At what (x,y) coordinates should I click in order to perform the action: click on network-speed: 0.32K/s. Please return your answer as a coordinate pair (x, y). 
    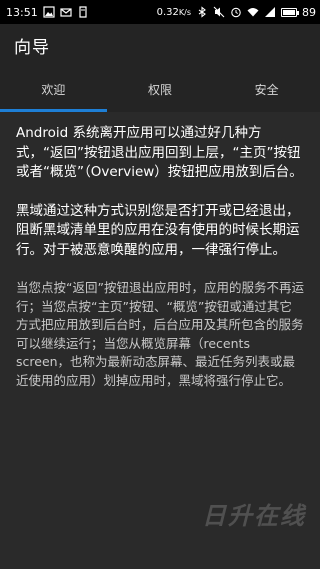
    Looking at the image, I should click on (173, 12).